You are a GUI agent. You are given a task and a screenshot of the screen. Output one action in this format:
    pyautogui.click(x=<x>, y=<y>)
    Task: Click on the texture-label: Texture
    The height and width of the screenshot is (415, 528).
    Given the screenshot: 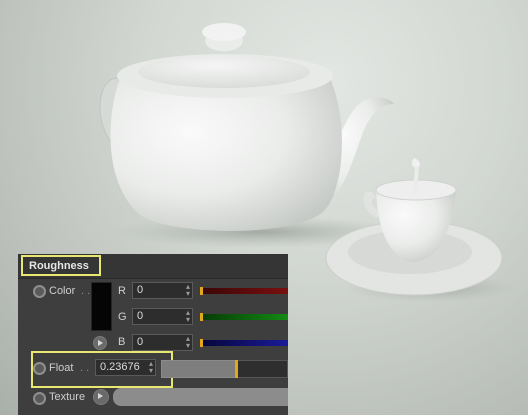 What is the action you would take?
    pyautogui.click(x=67, y=397)
    